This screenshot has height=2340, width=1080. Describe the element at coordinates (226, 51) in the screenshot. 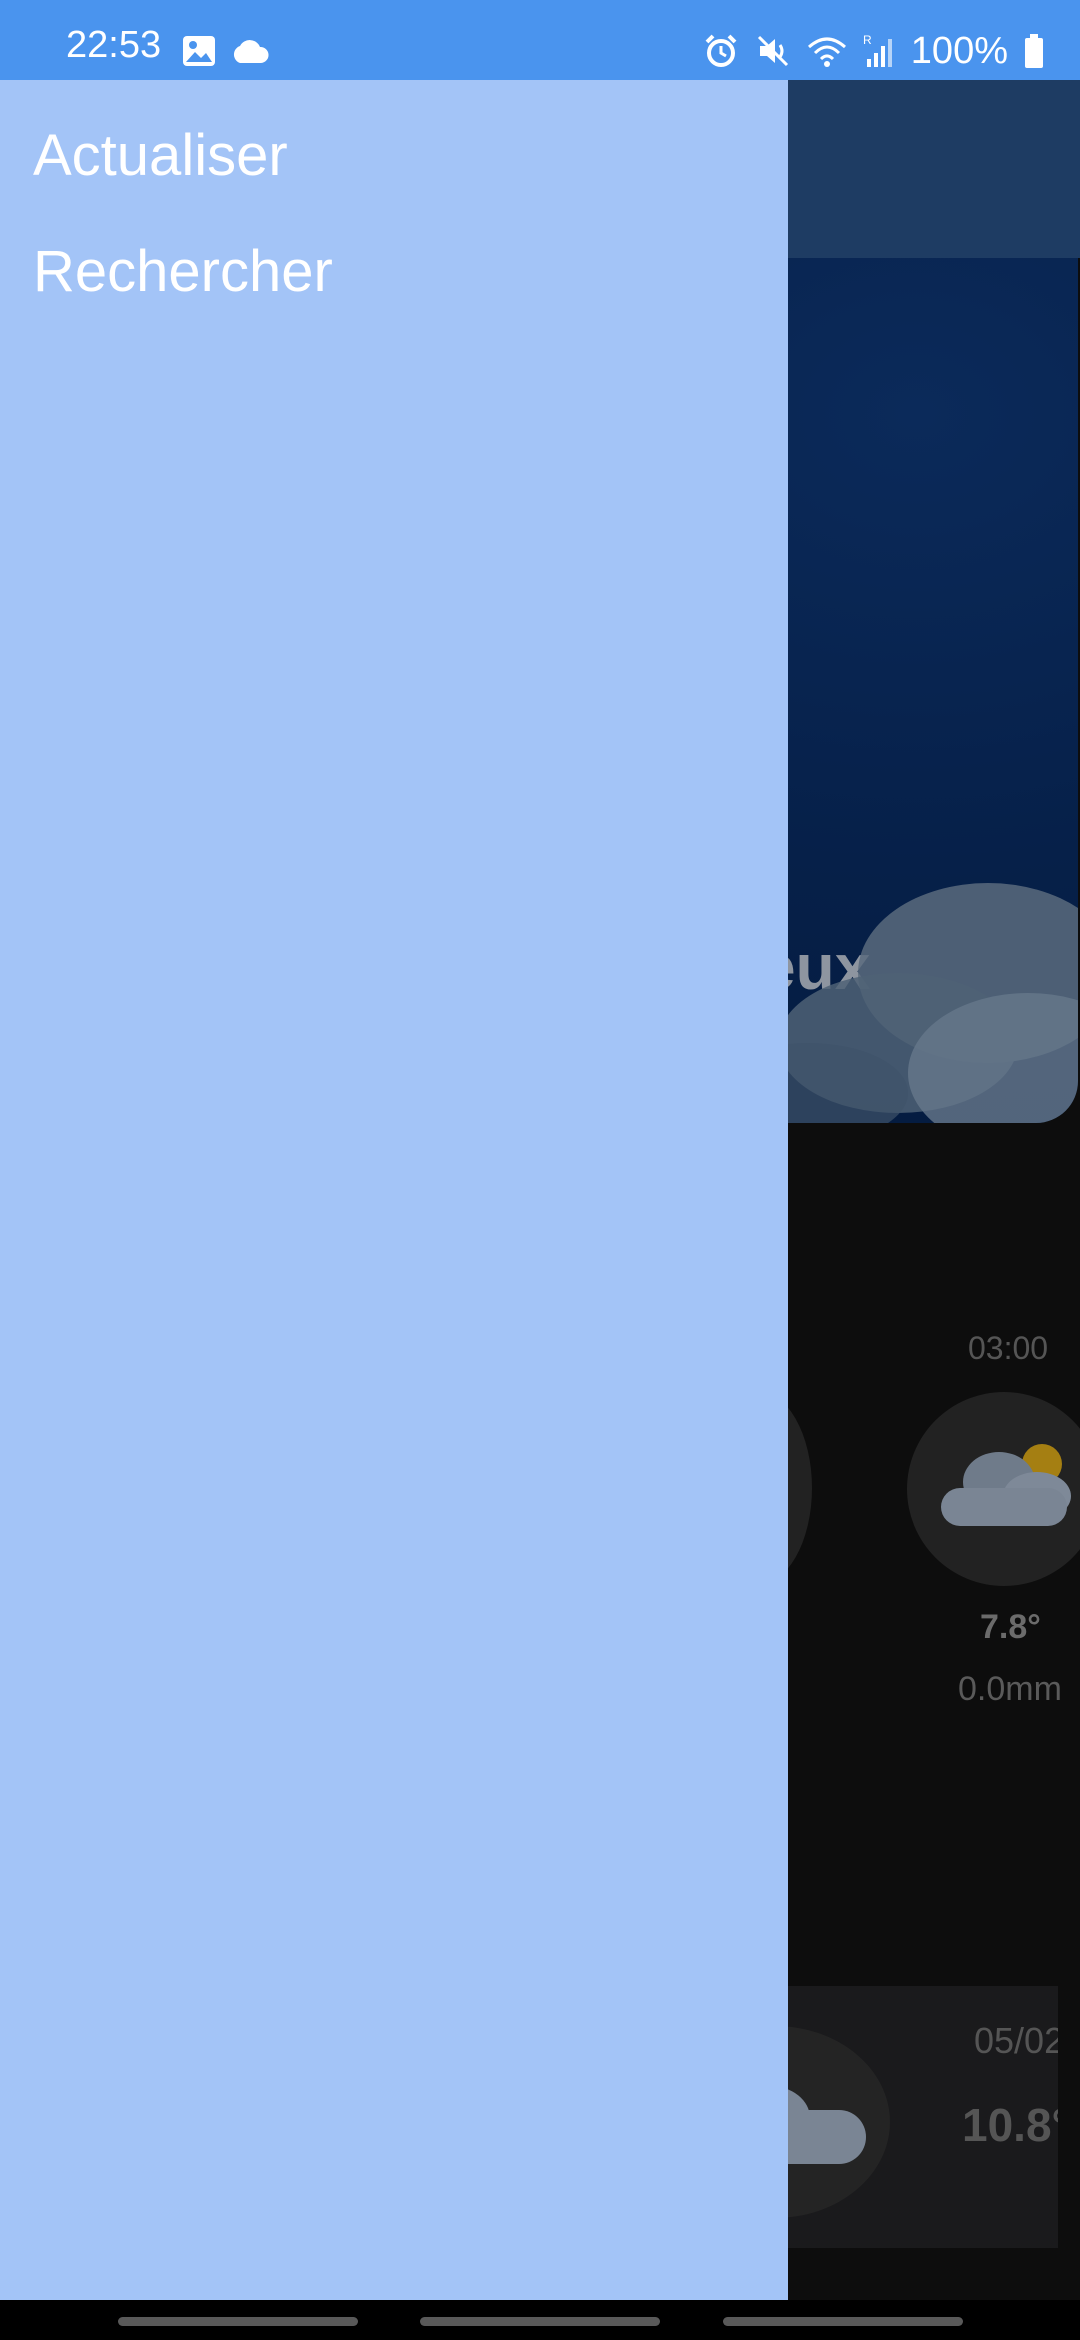

I see `status-notification-icons` at that location.